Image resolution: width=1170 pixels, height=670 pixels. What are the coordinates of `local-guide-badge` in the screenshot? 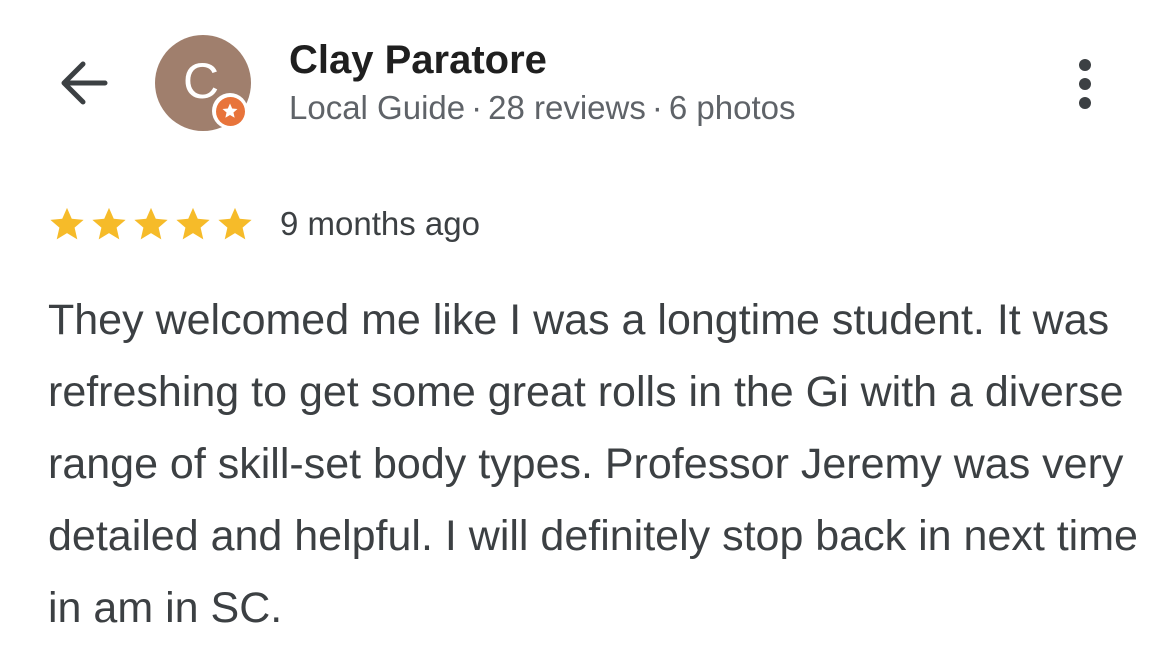 It's located at (230, 111).